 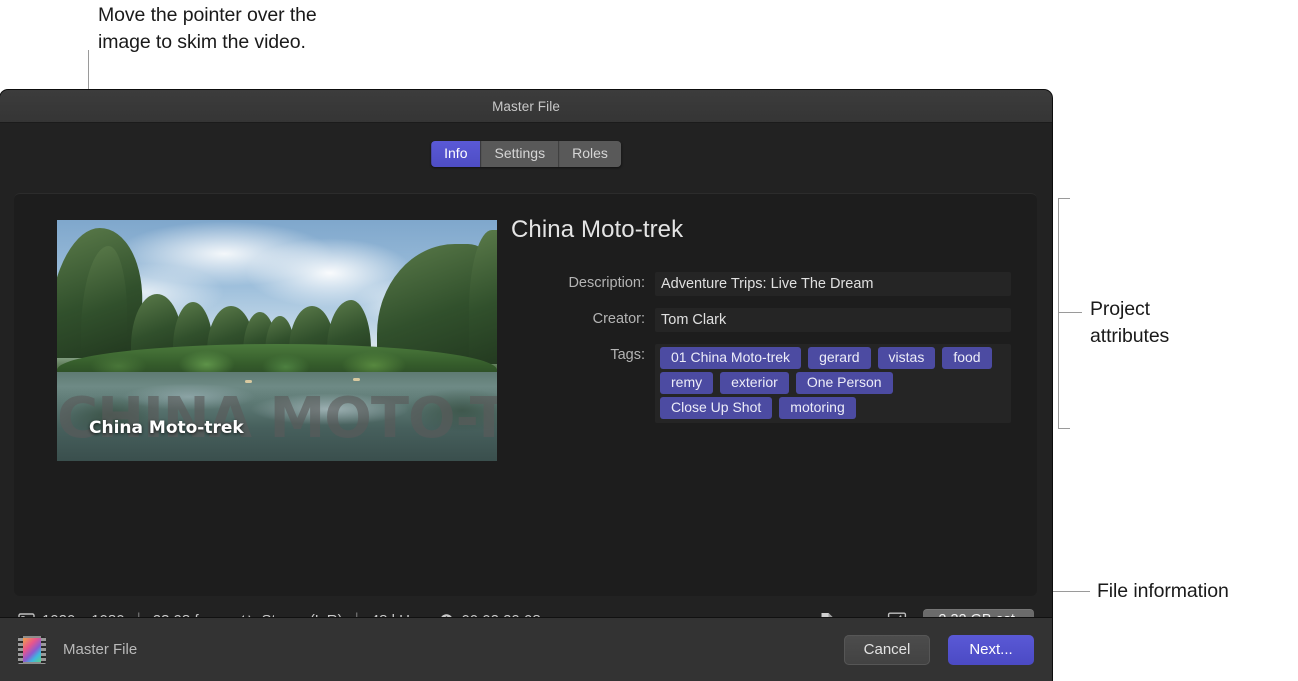 What do you see at coordinates (833, 284) in the screenshot?
I see `description-field: Adventure Trips: Live The Dream` at bounding box center [833, 284].